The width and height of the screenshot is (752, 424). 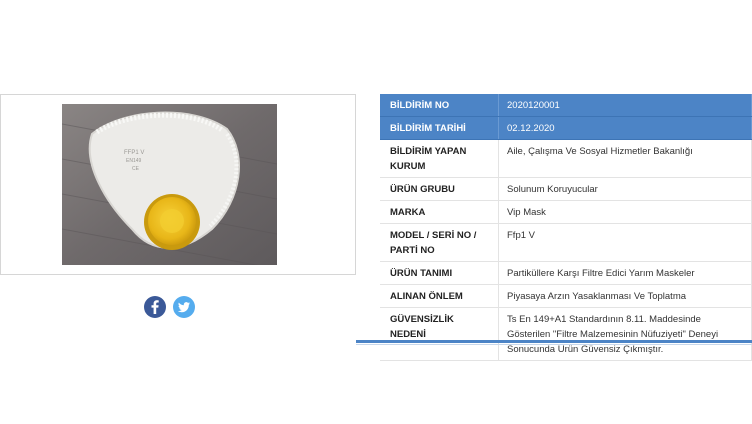 What do you see at coordinates (439, 212) in the screenshot?
I see `row-label: MARKA` at bounding box center [439, 212].